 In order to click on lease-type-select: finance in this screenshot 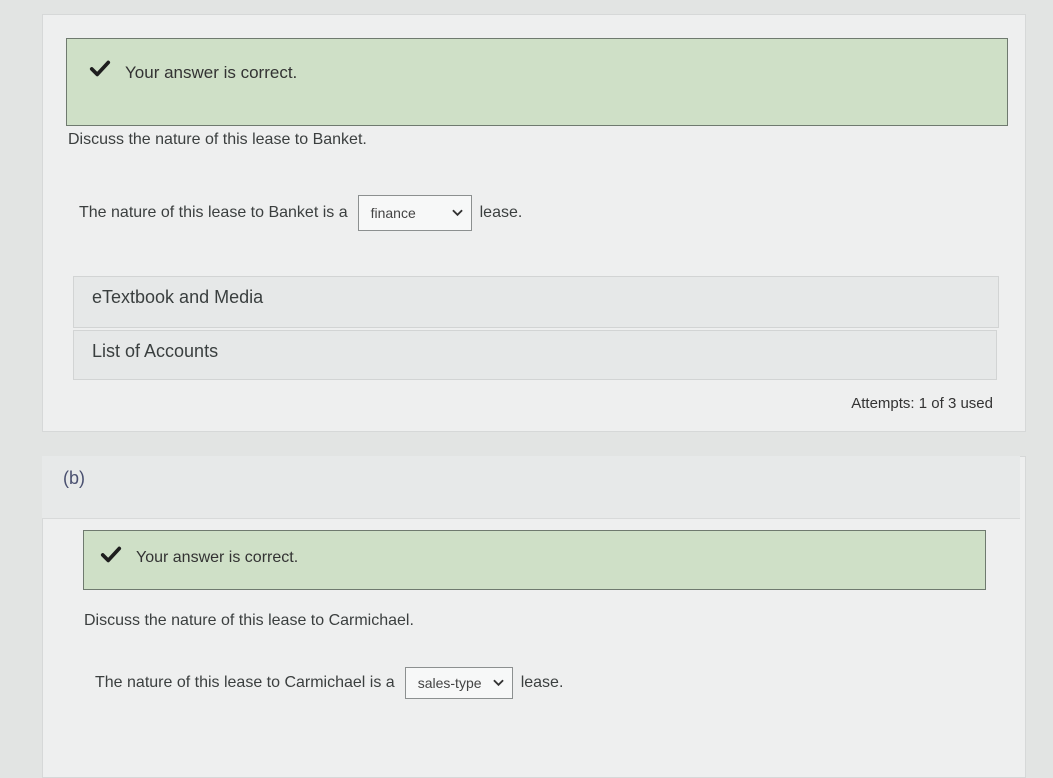, I will do `click(414, 213)`.